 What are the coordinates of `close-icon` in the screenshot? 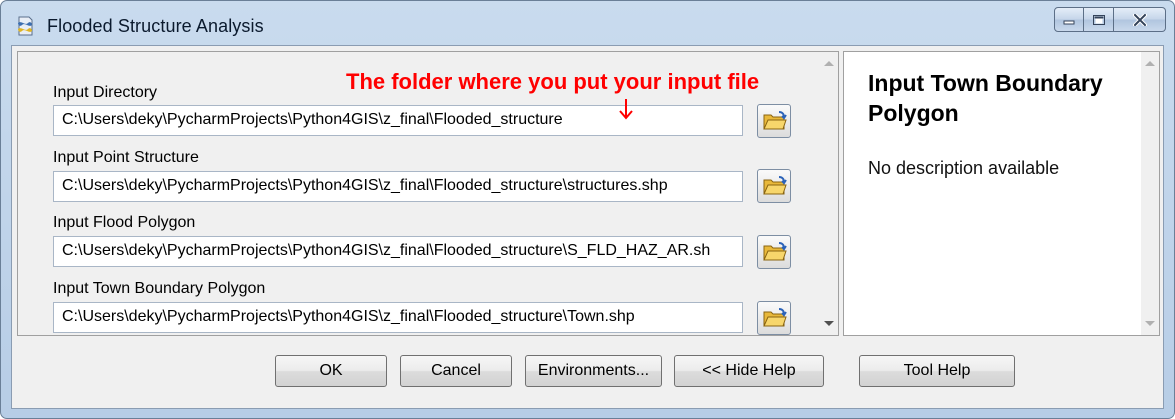 It's located at (1139, 19).